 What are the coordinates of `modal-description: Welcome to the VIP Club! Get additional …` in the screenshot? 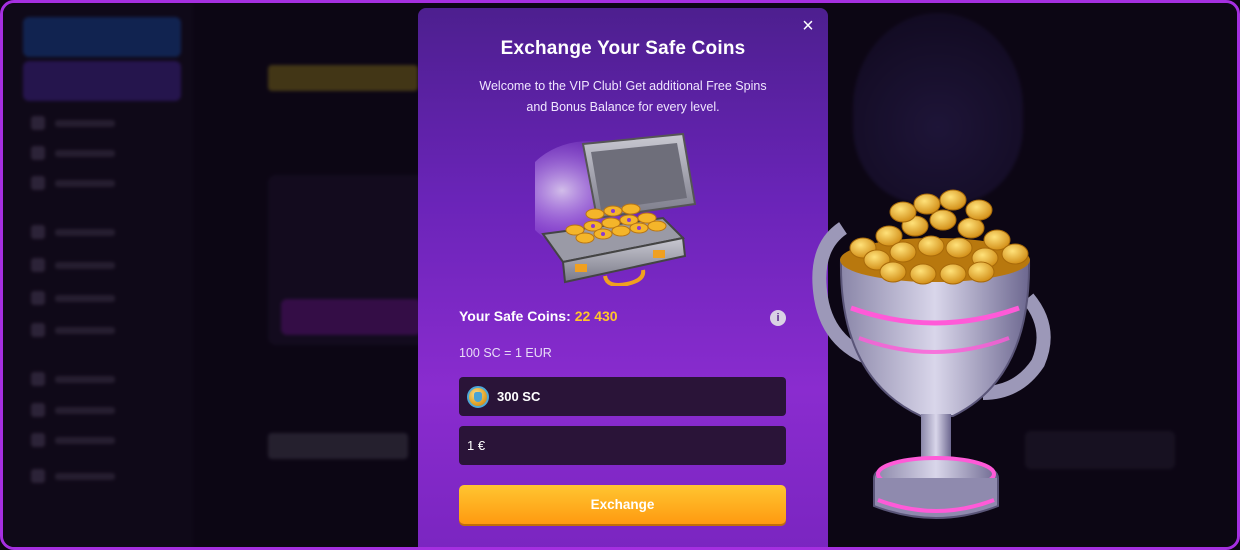 It's located at (623, 96).